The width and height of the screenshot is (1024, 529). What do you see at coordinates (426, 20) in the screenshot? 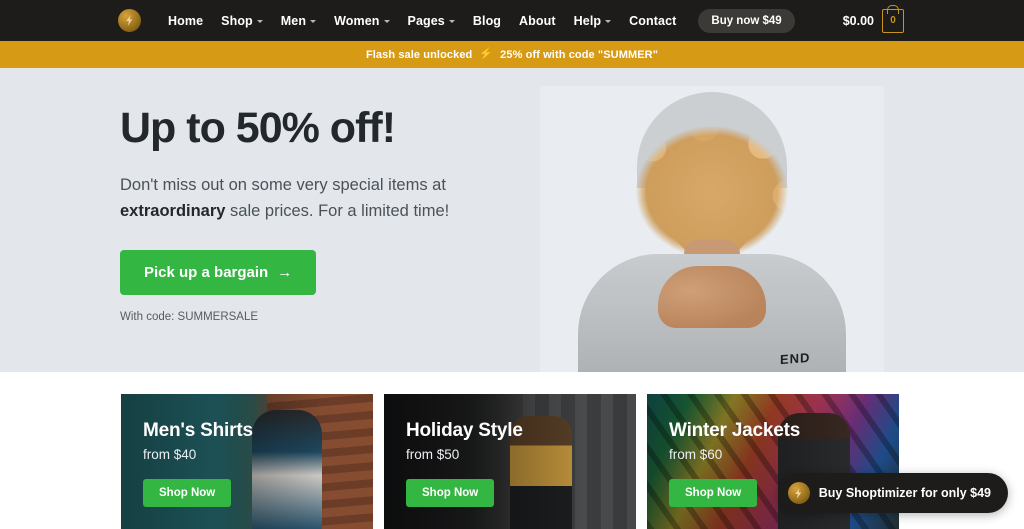
I see `nav-label: Pages` at bounding box center [426, 20].